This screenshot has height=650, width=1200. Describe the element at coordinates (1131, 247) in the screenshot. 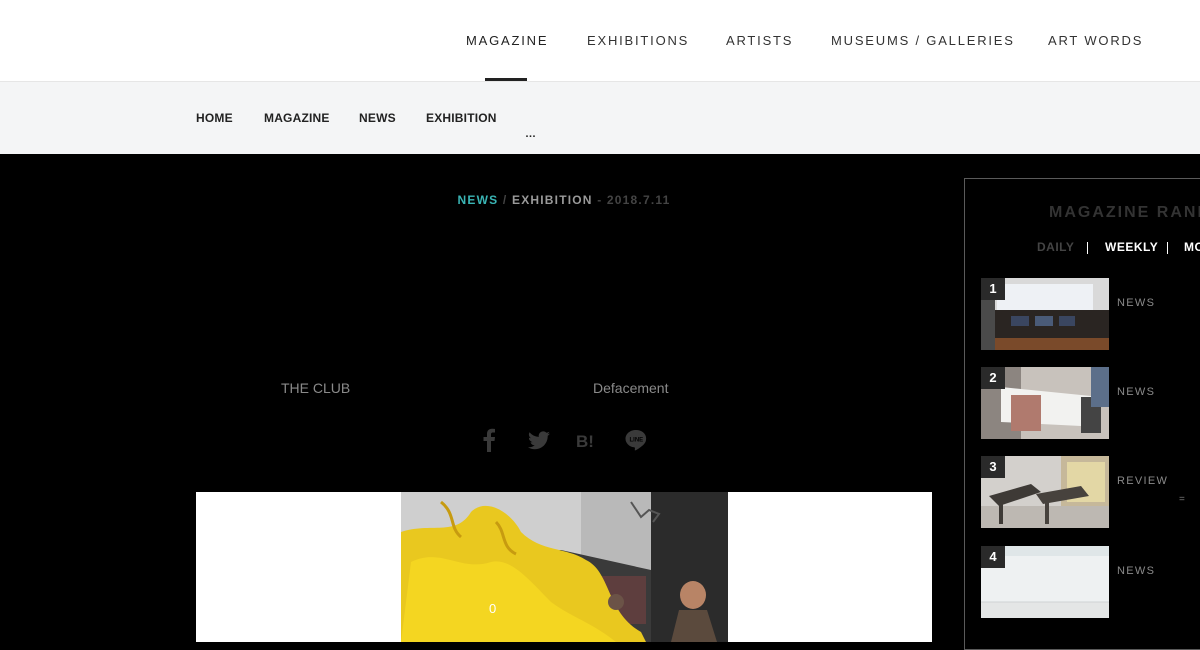

I see `tab-weekly: WEEKLY` at that location.